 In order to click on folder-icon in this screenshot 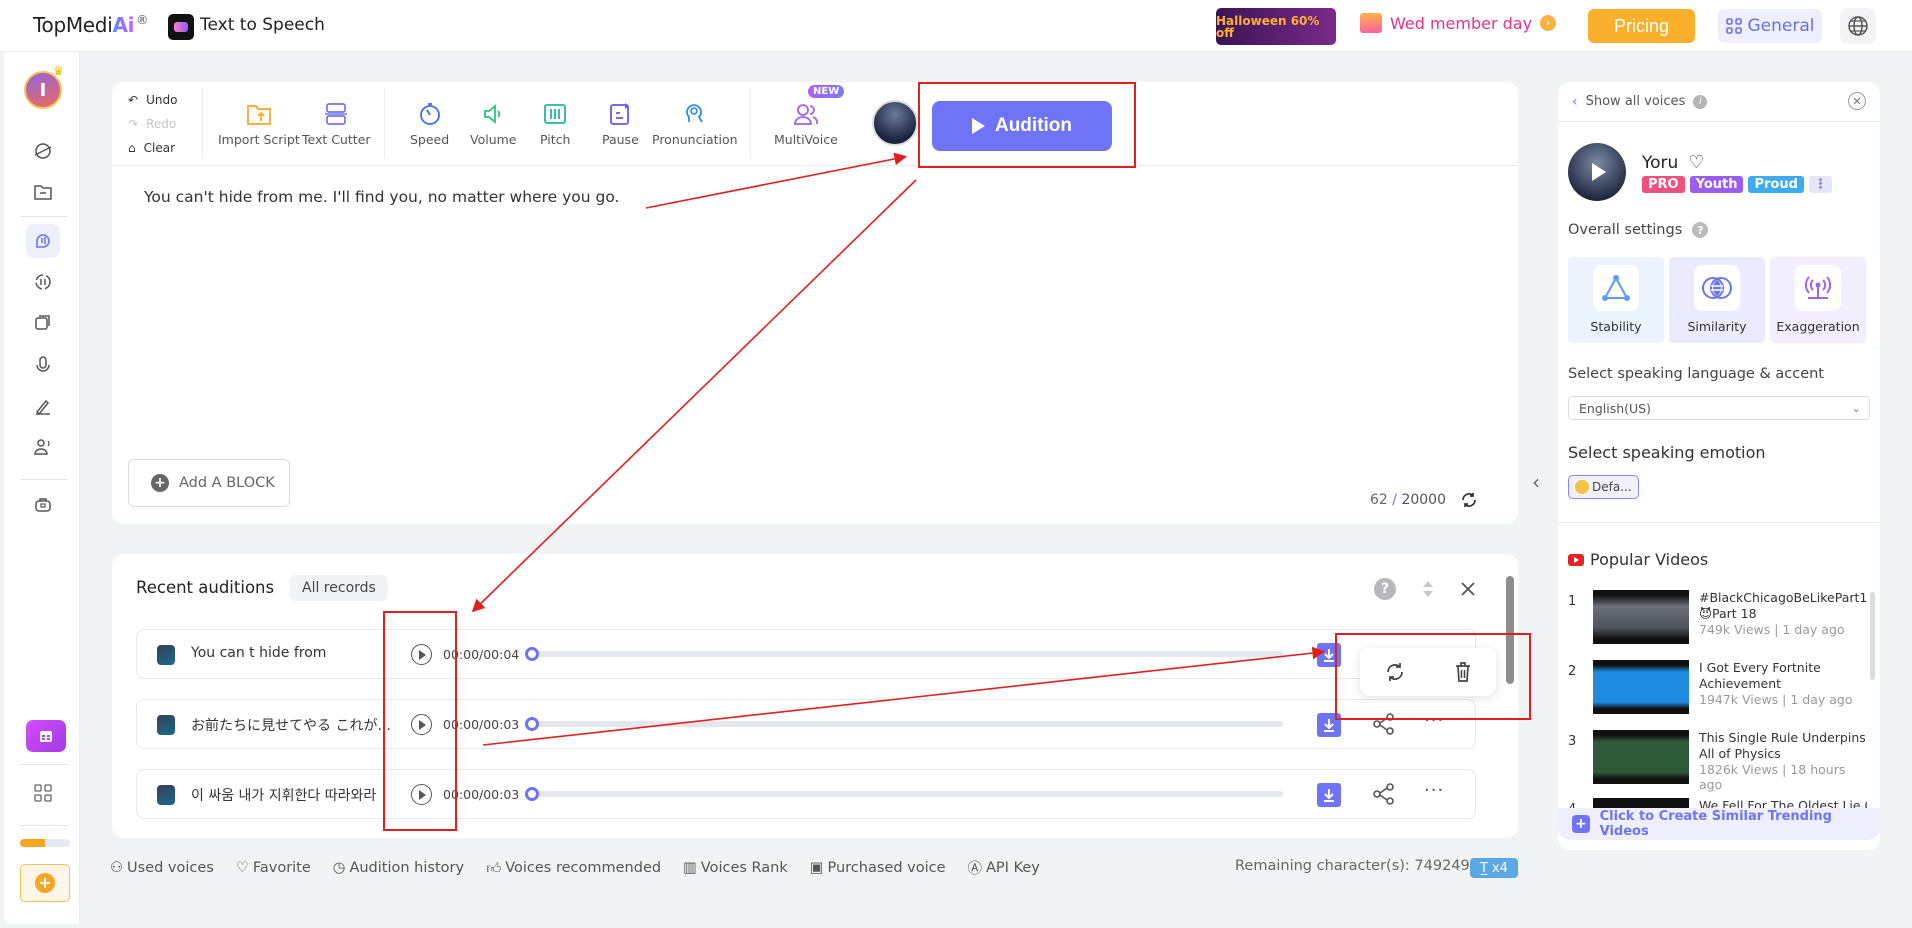, I will do `click(43, 192)`.